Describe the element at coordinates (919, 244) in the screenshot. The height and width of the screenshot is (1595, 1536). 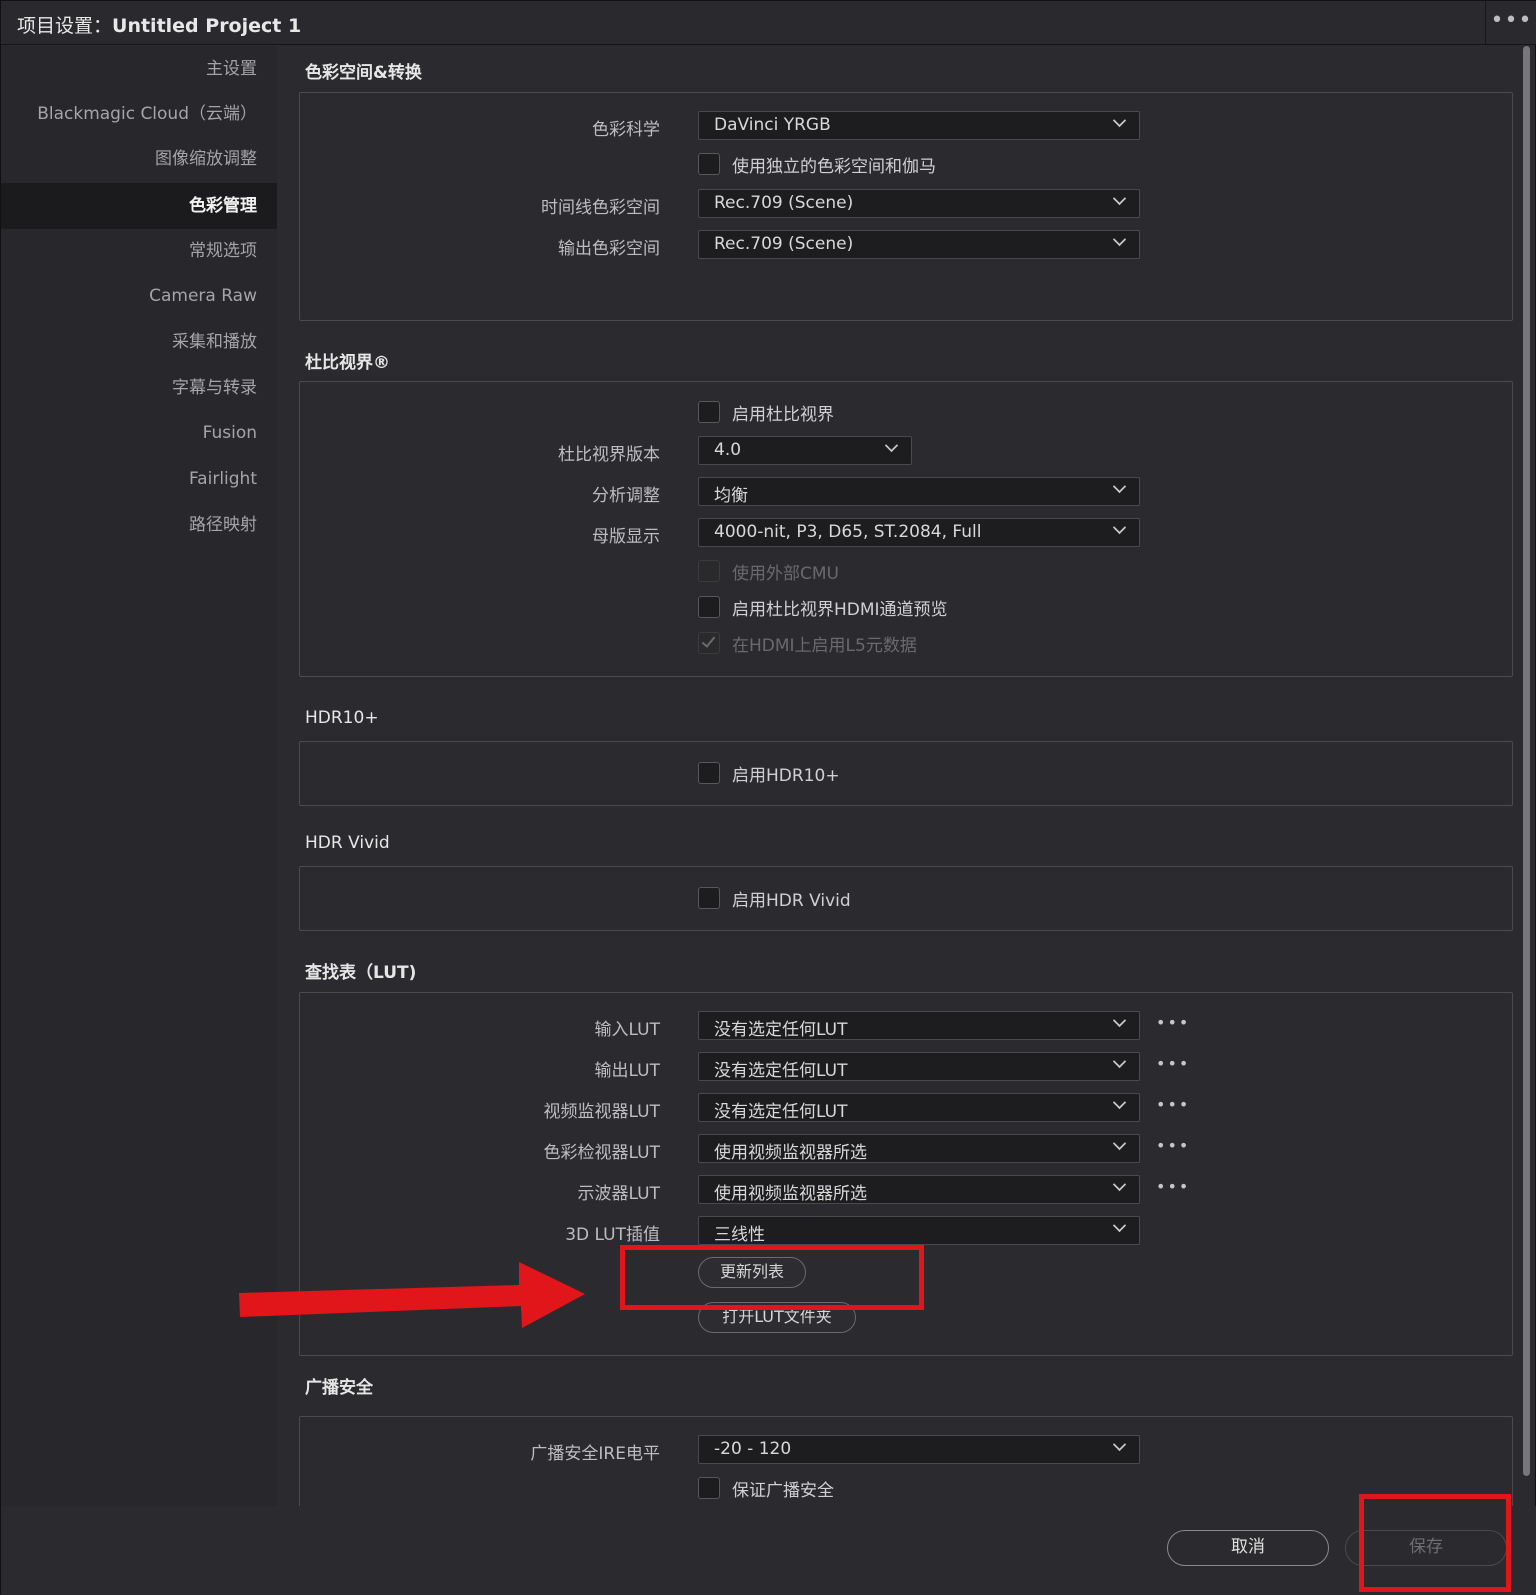
I see `output-space-select: Rec.709 (Scene)` at that location.